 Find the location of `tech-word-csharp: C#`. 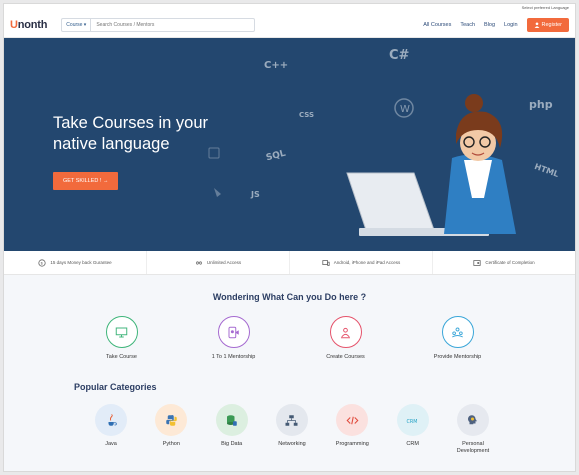

tech-word-csharp: C# is located at coordinates (399, 55).